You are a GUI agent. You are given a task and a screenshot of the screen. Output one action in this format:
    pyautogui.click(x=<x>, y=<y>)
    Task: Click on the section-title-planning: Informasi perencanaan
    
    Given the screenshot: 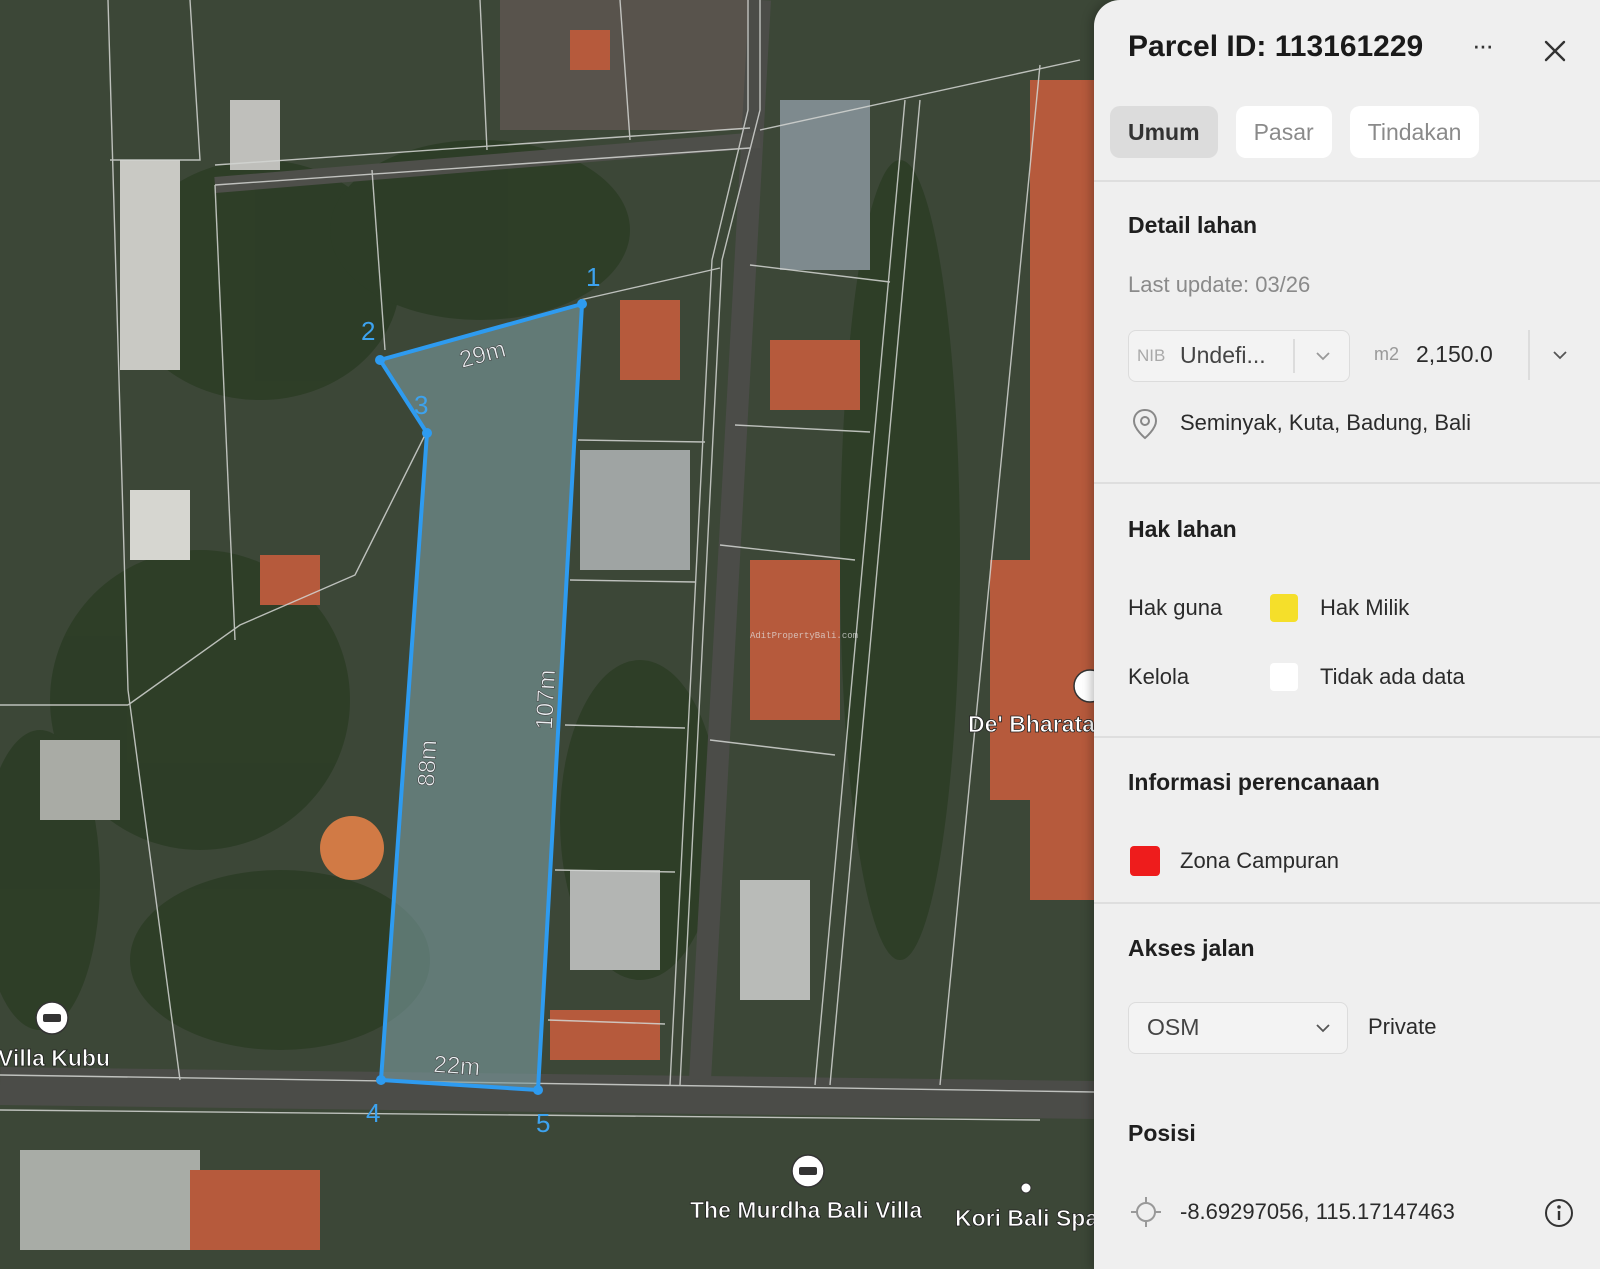 What is the action you would take?
    pyautogui.click(x=1254, y=782)
    